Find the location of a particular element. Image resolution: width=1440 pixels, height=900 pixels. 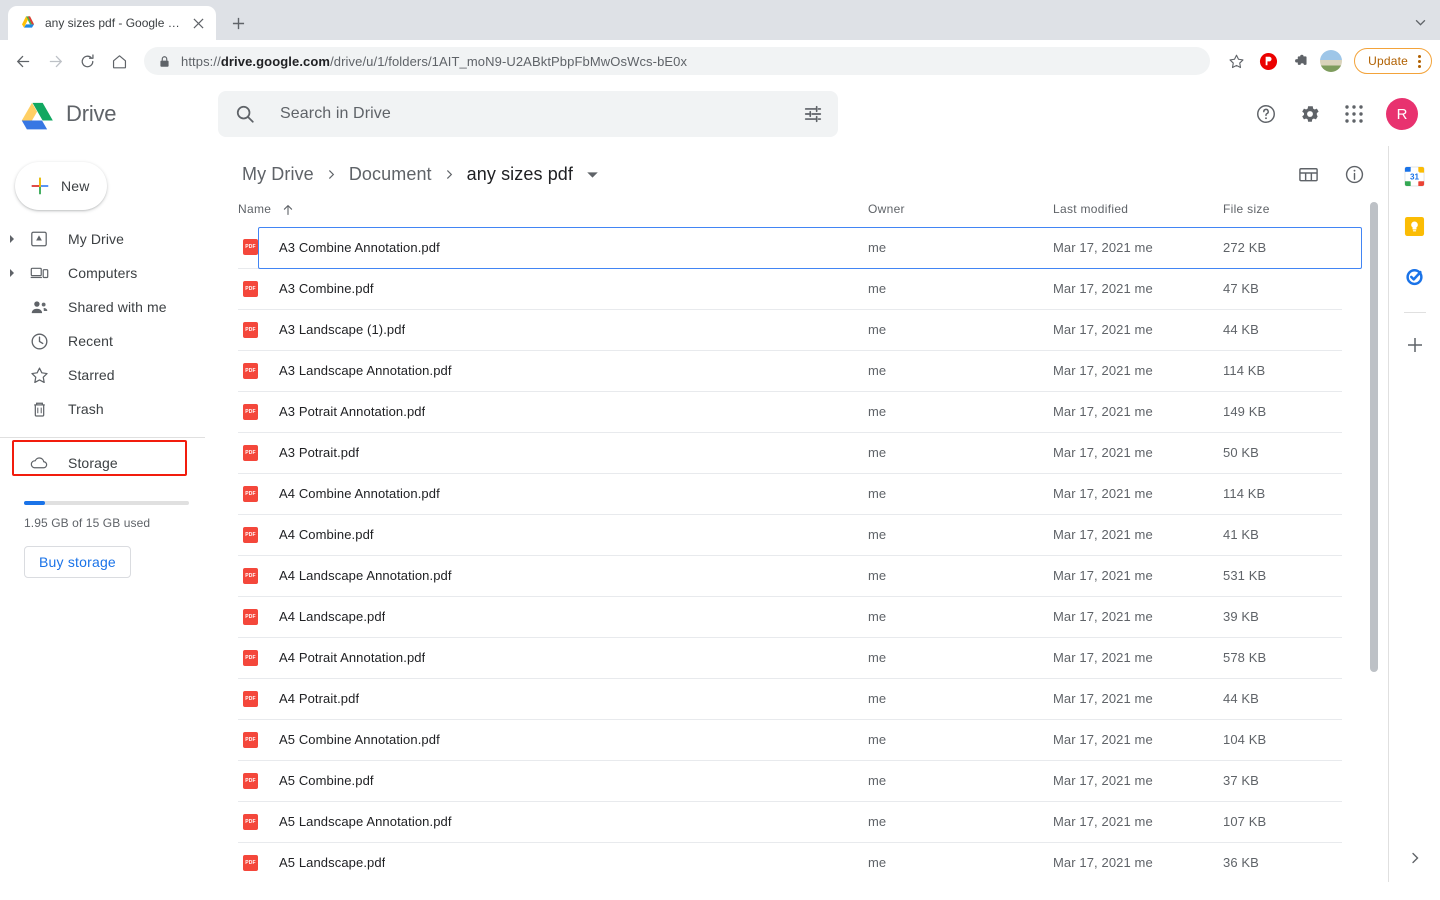

file-name: A3 Landscape (1).pdf is located at coordinates (331, 329).